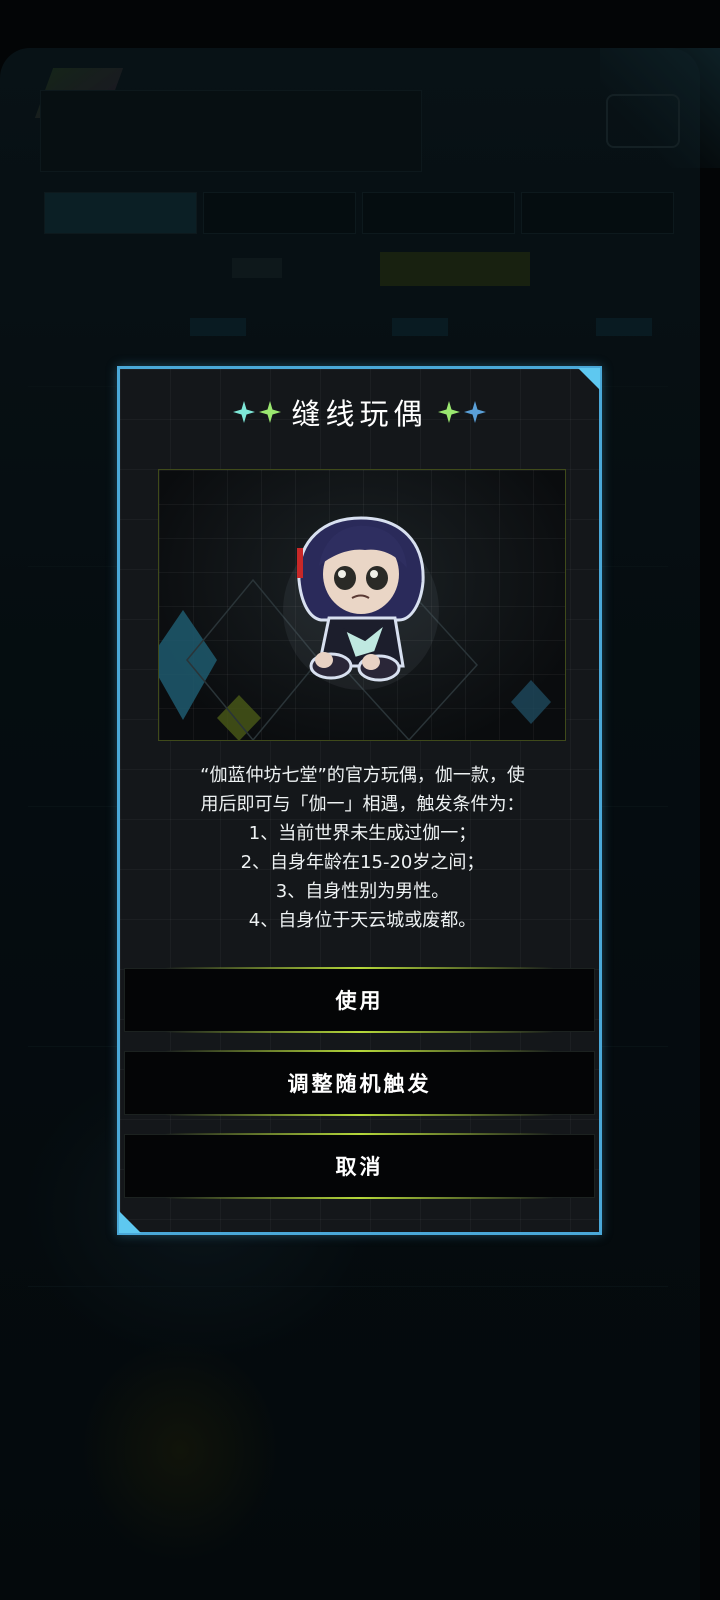  I want to click on dialog-title-row: 缝线玩偶, so click(359, 412).